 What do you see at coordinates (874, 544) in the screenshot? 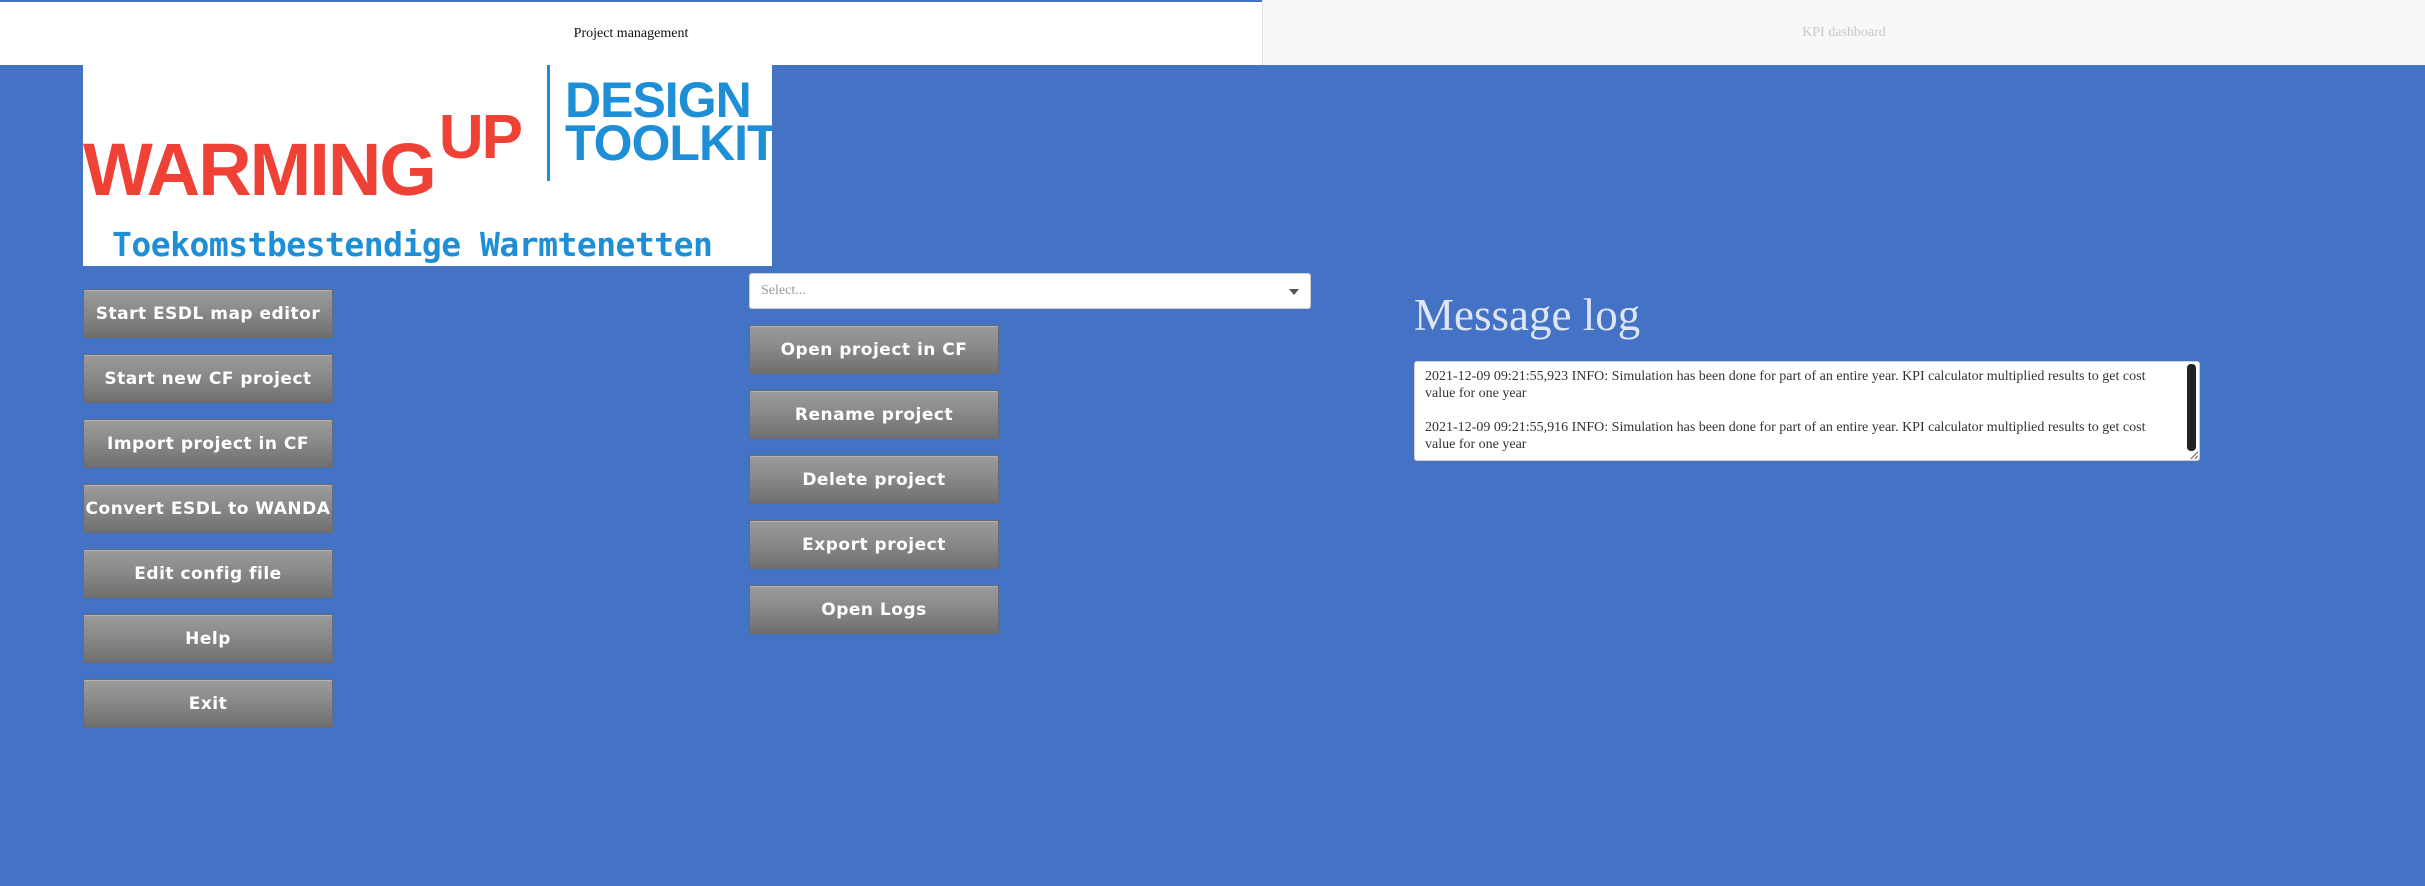
I see `export-project-button: Export project` at bounding box center [874, 544].